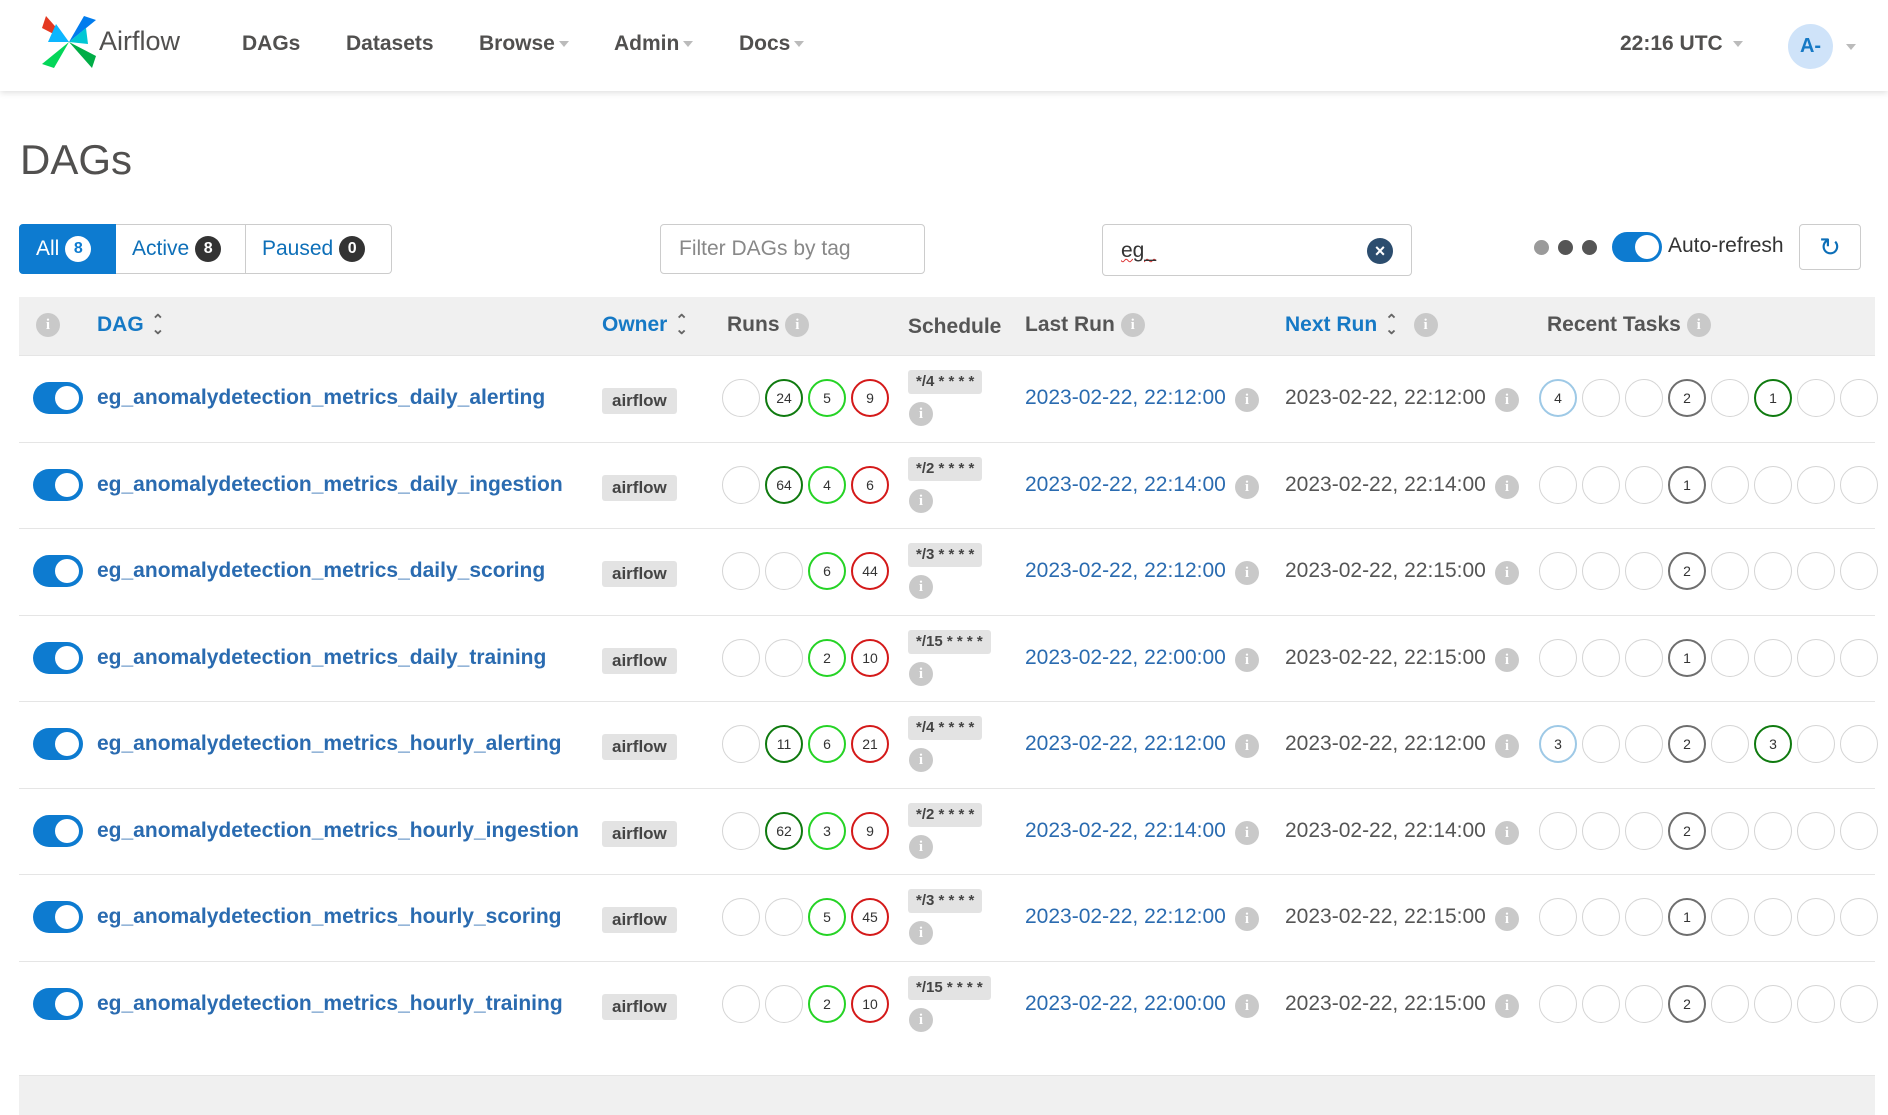 The height and width of the screenshot is (1115, 1888). What do you see at coordinates (870, 830) in the screenshot?
I see `run-state-circle: 9` at bounding box center [870, 830].